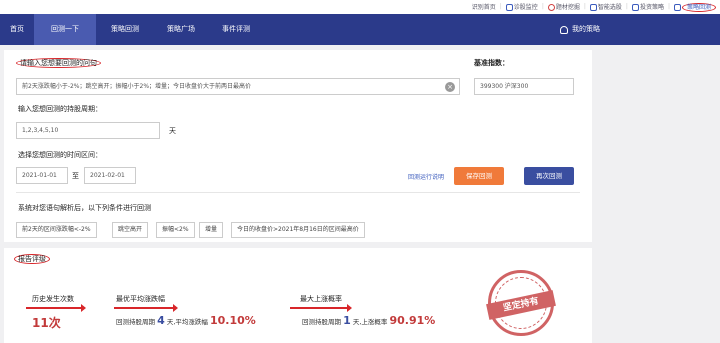 This screenshot has width=720, height=343. I want to click on stat-value-max-prob: 90.91%, so click(412, 320).